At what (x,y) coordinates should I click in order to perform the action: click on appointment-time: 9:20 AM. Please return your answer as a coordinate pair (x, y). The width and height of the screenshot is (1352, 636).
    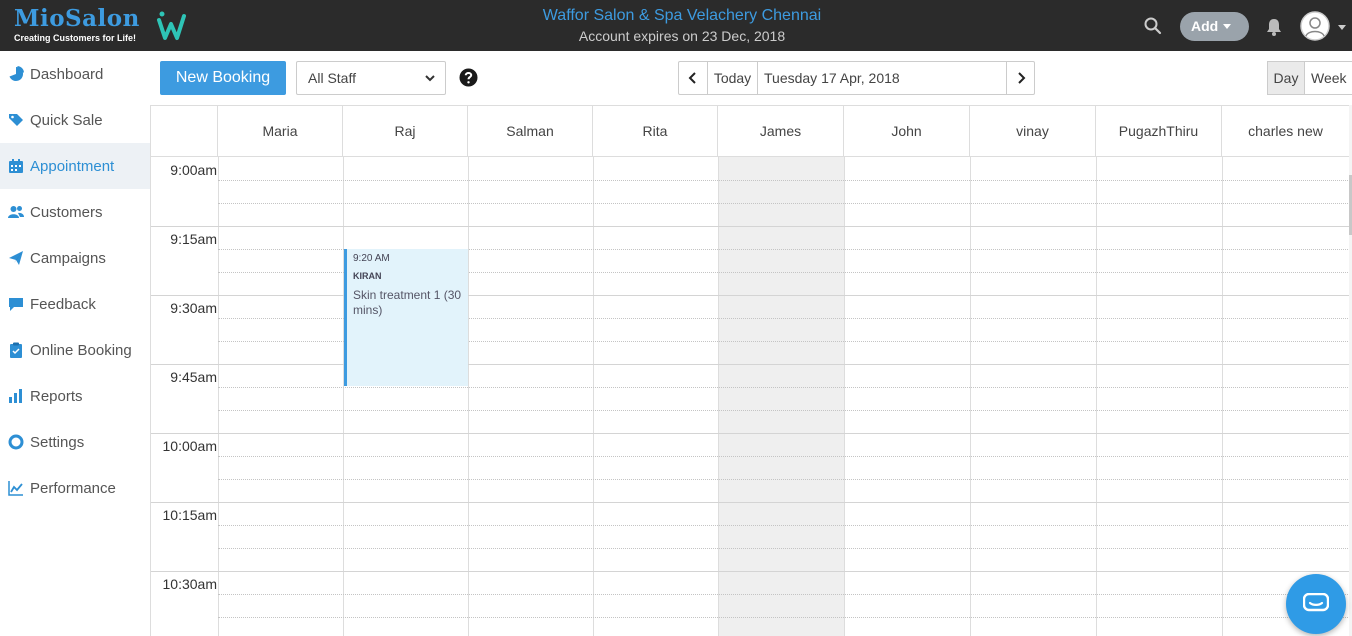
    Looking at the image, I should click on (371, 258).